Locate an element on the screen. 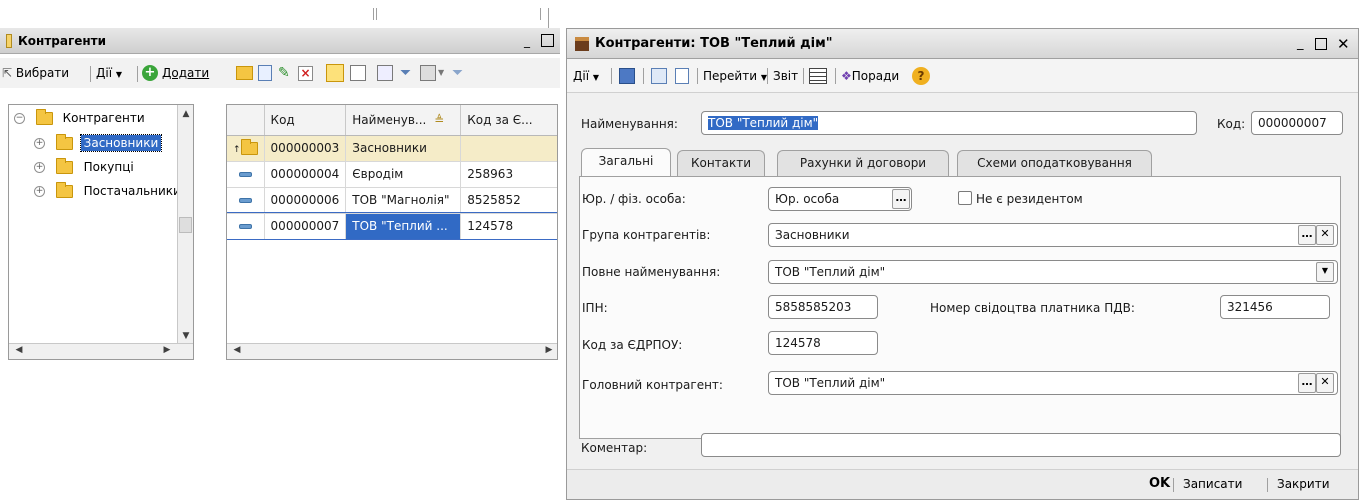 The width and height of the screenshot is (1359, 500). group-input: Засновники is located at coordinates (1053, 235).